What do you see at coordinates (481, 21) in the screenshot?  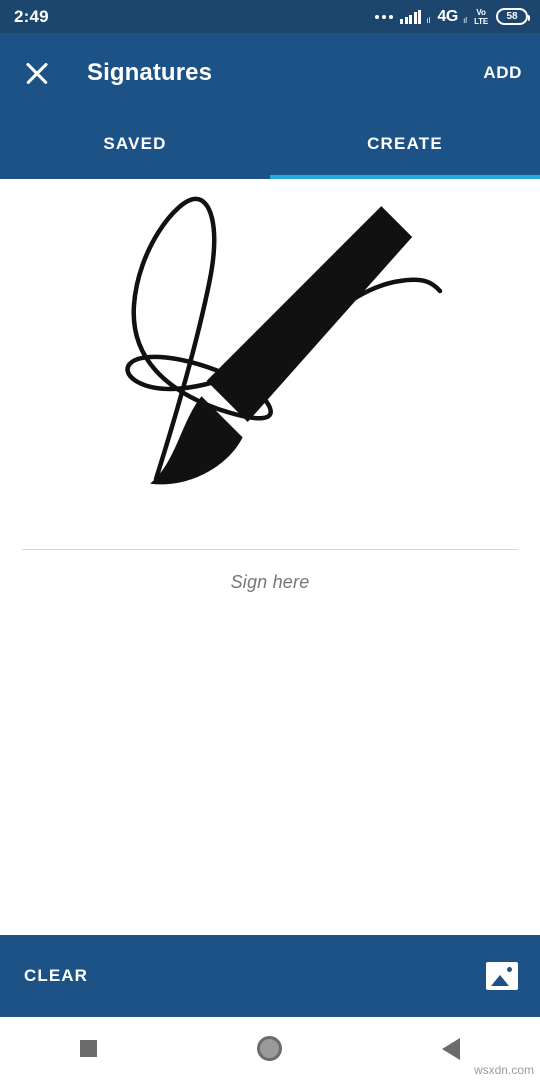 I see `volte-line2: LTE` at bounding box center [481, 21].